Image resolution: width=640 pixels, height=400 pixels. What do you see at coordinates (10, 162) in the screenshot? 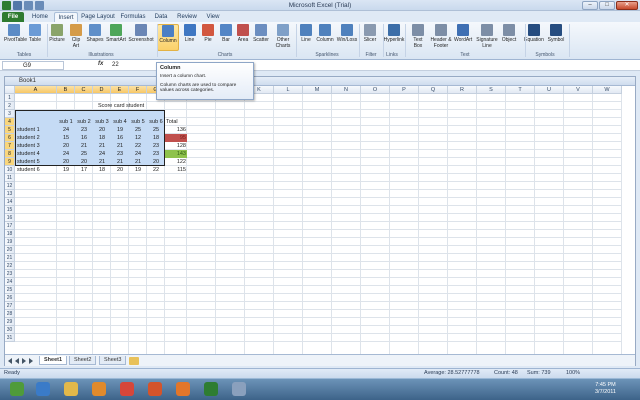
I see `row-header-9: 9` at bounding box center [10, 162].